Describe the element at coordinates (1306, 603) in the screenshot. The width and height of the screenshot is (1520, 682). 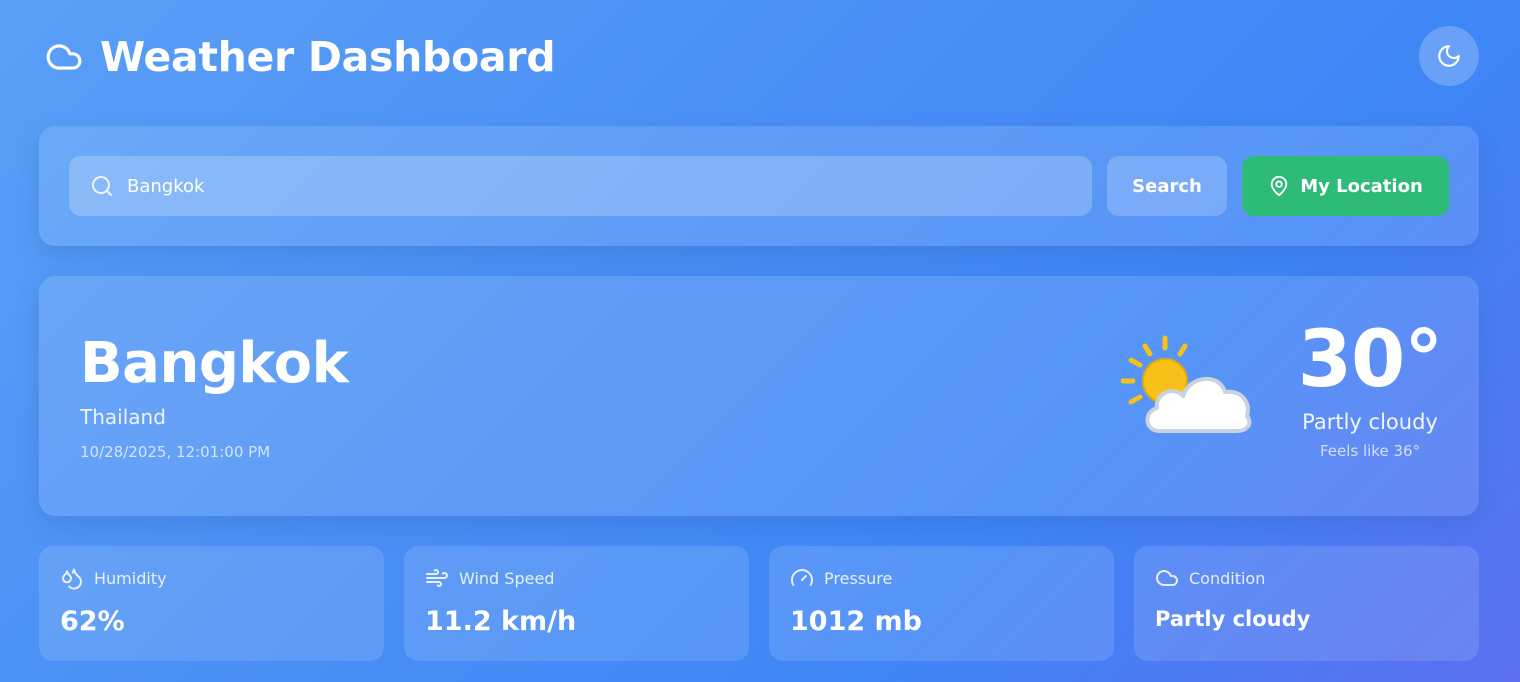
I see `stat-card-condition: Condition Partly cloudy` at that location.